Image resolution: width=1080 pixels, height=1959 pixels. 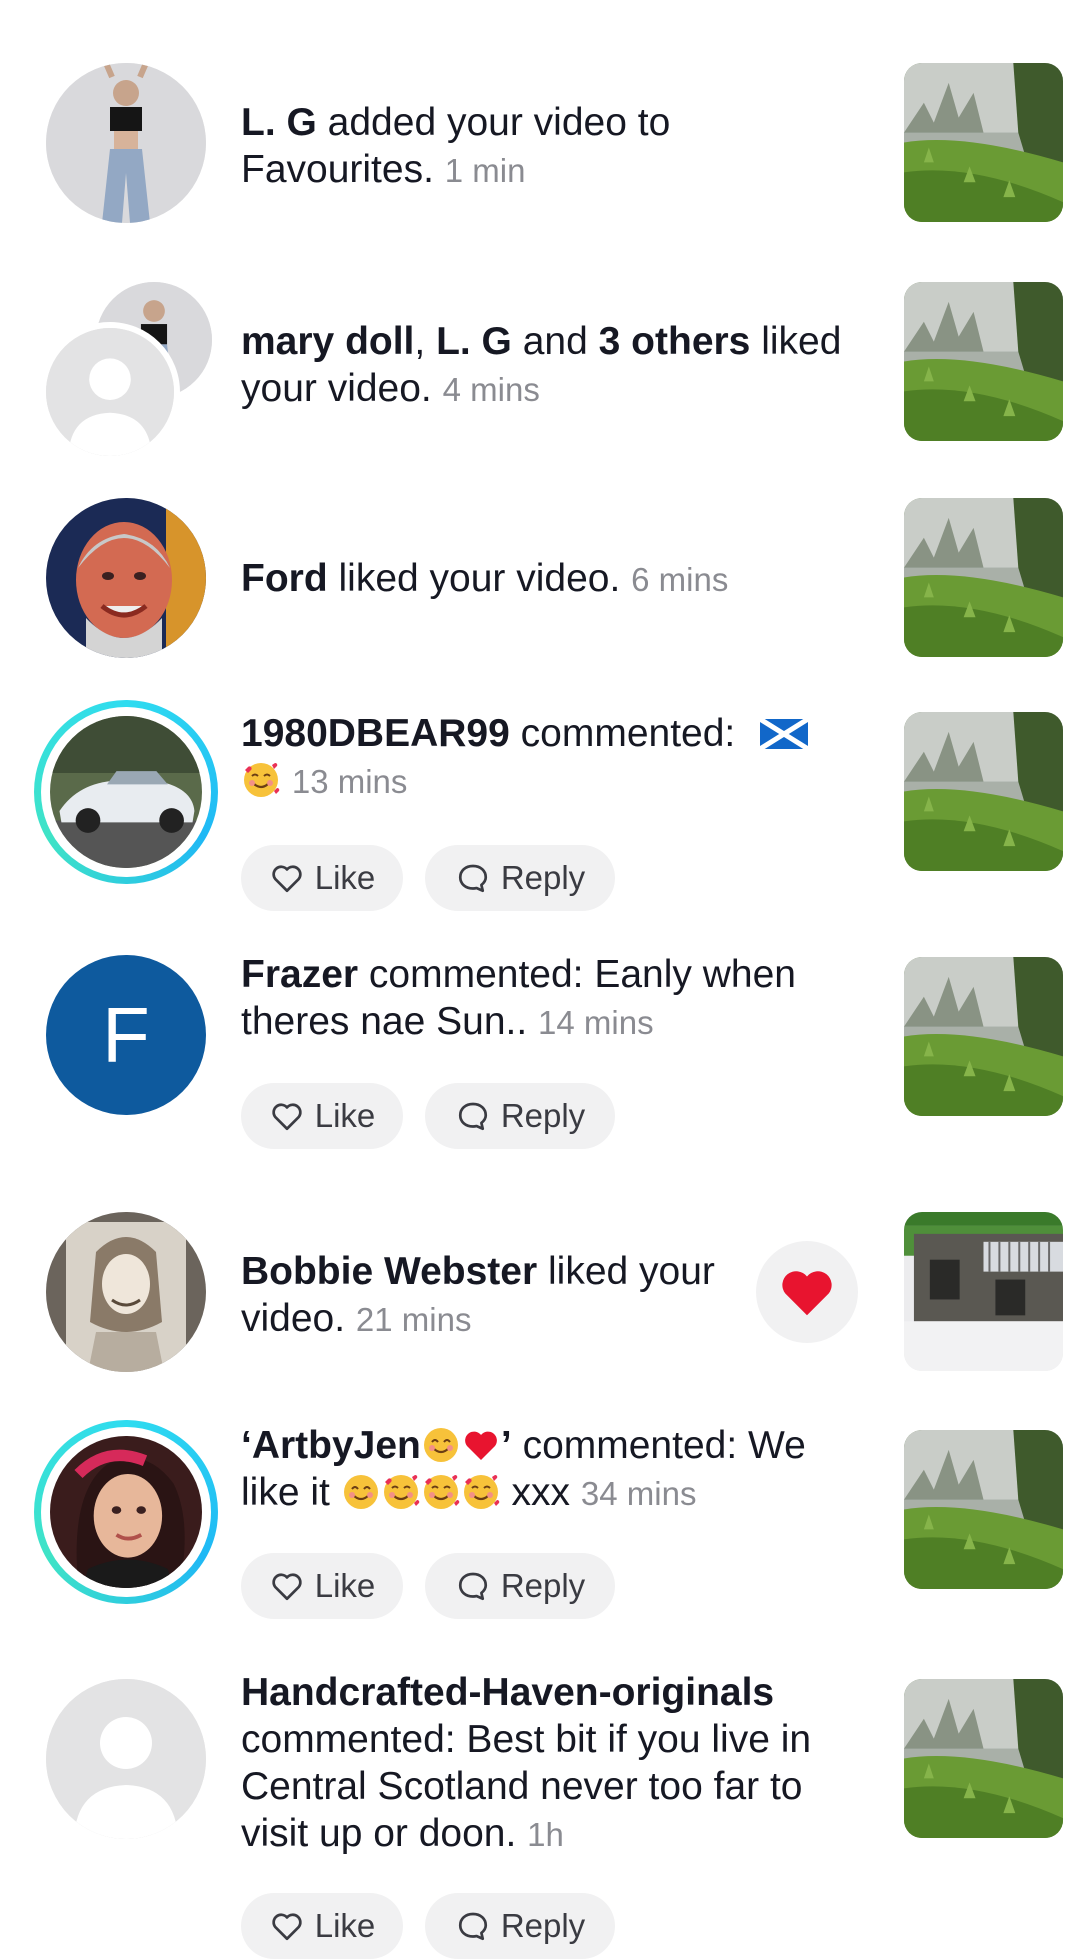 I want to click on building-photo-icon, so click(x=983, y=1291).